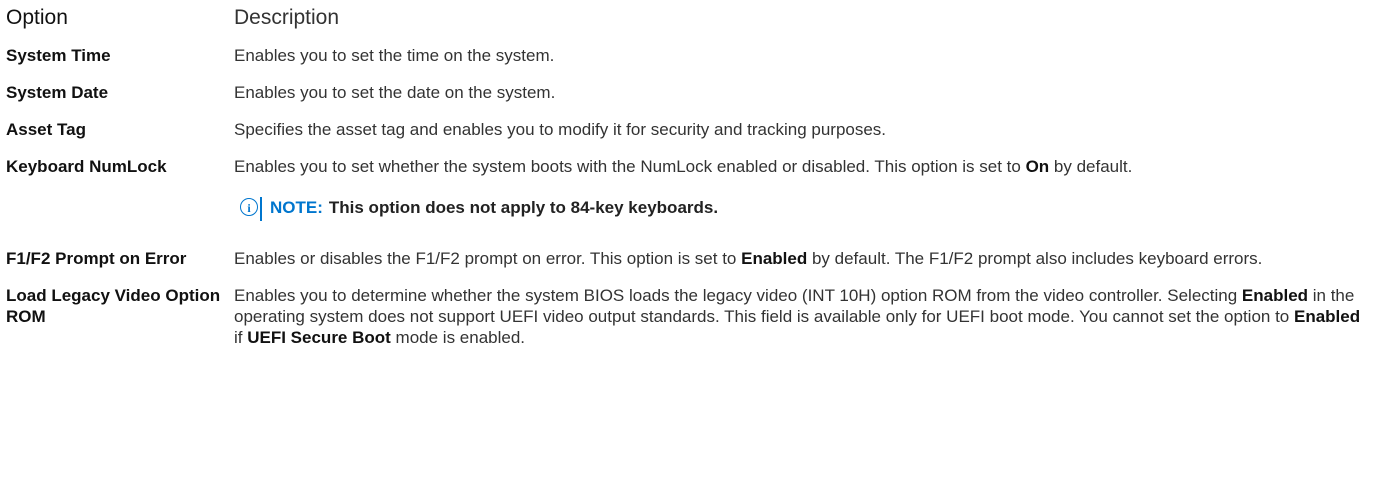 This screenshot has width=1382, height=488. Describe the element at coordinates (249, 207) in the screenshot. I see `info-icon: i` at that location.